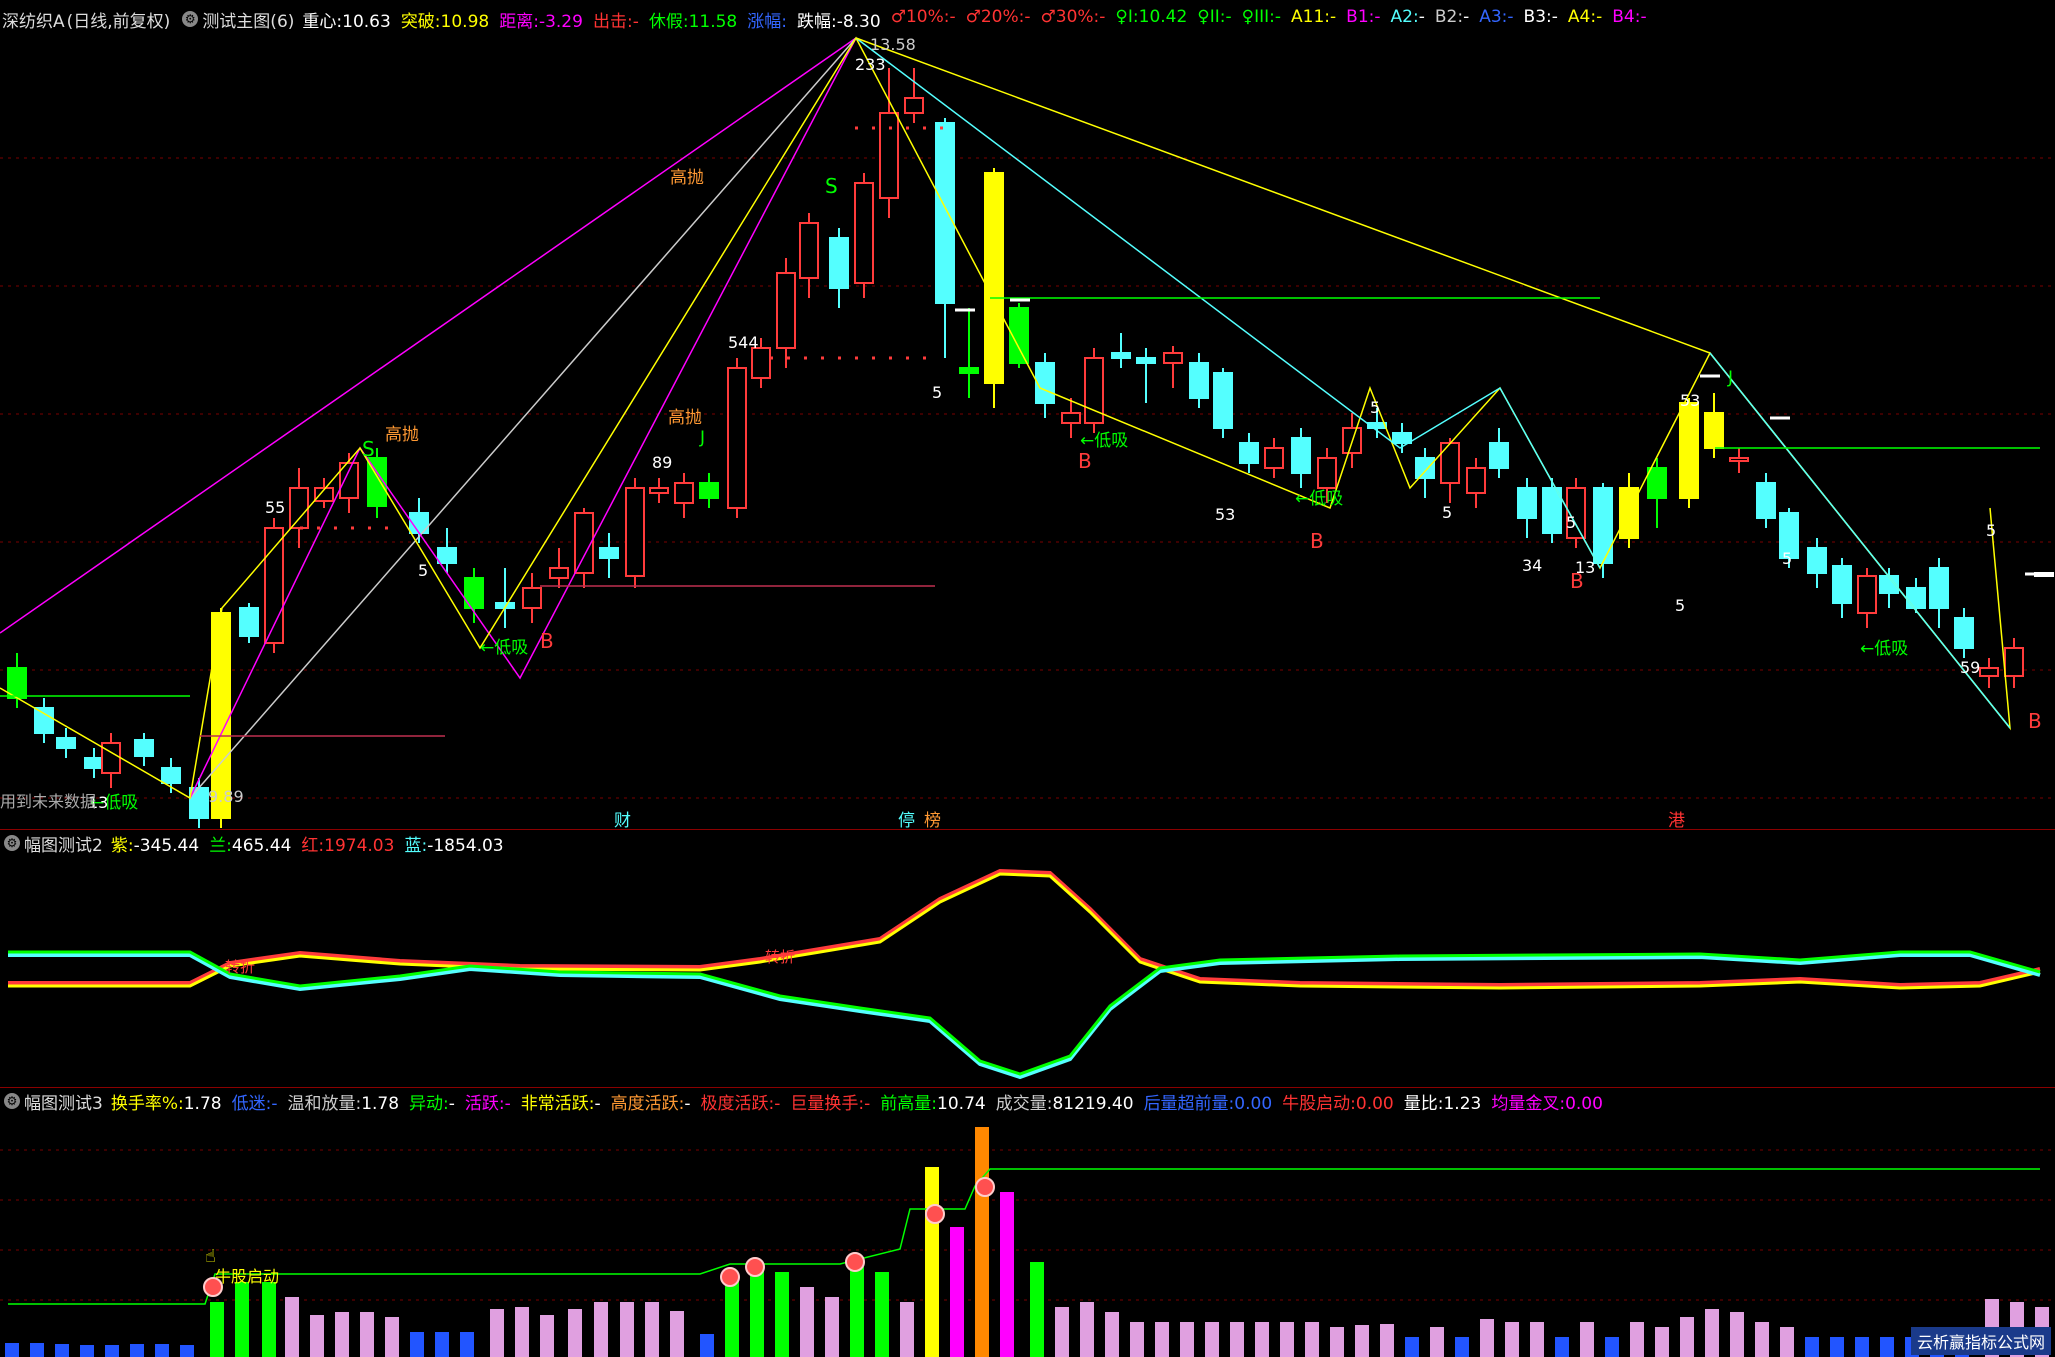  What do you see at coordinates (1537, 16) in the screenshot?
I see `main-item-label: B3:` at bounding box center [1537, 16].